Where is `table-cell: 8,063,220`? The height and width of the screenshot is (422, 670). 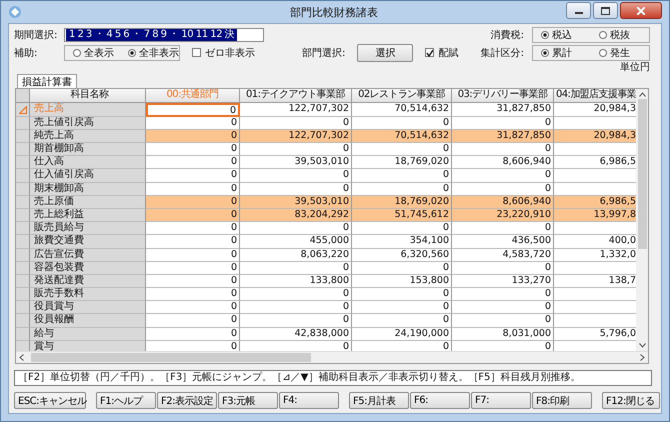 table-cell: 8,063,220 is located at coordinates (296, 255).